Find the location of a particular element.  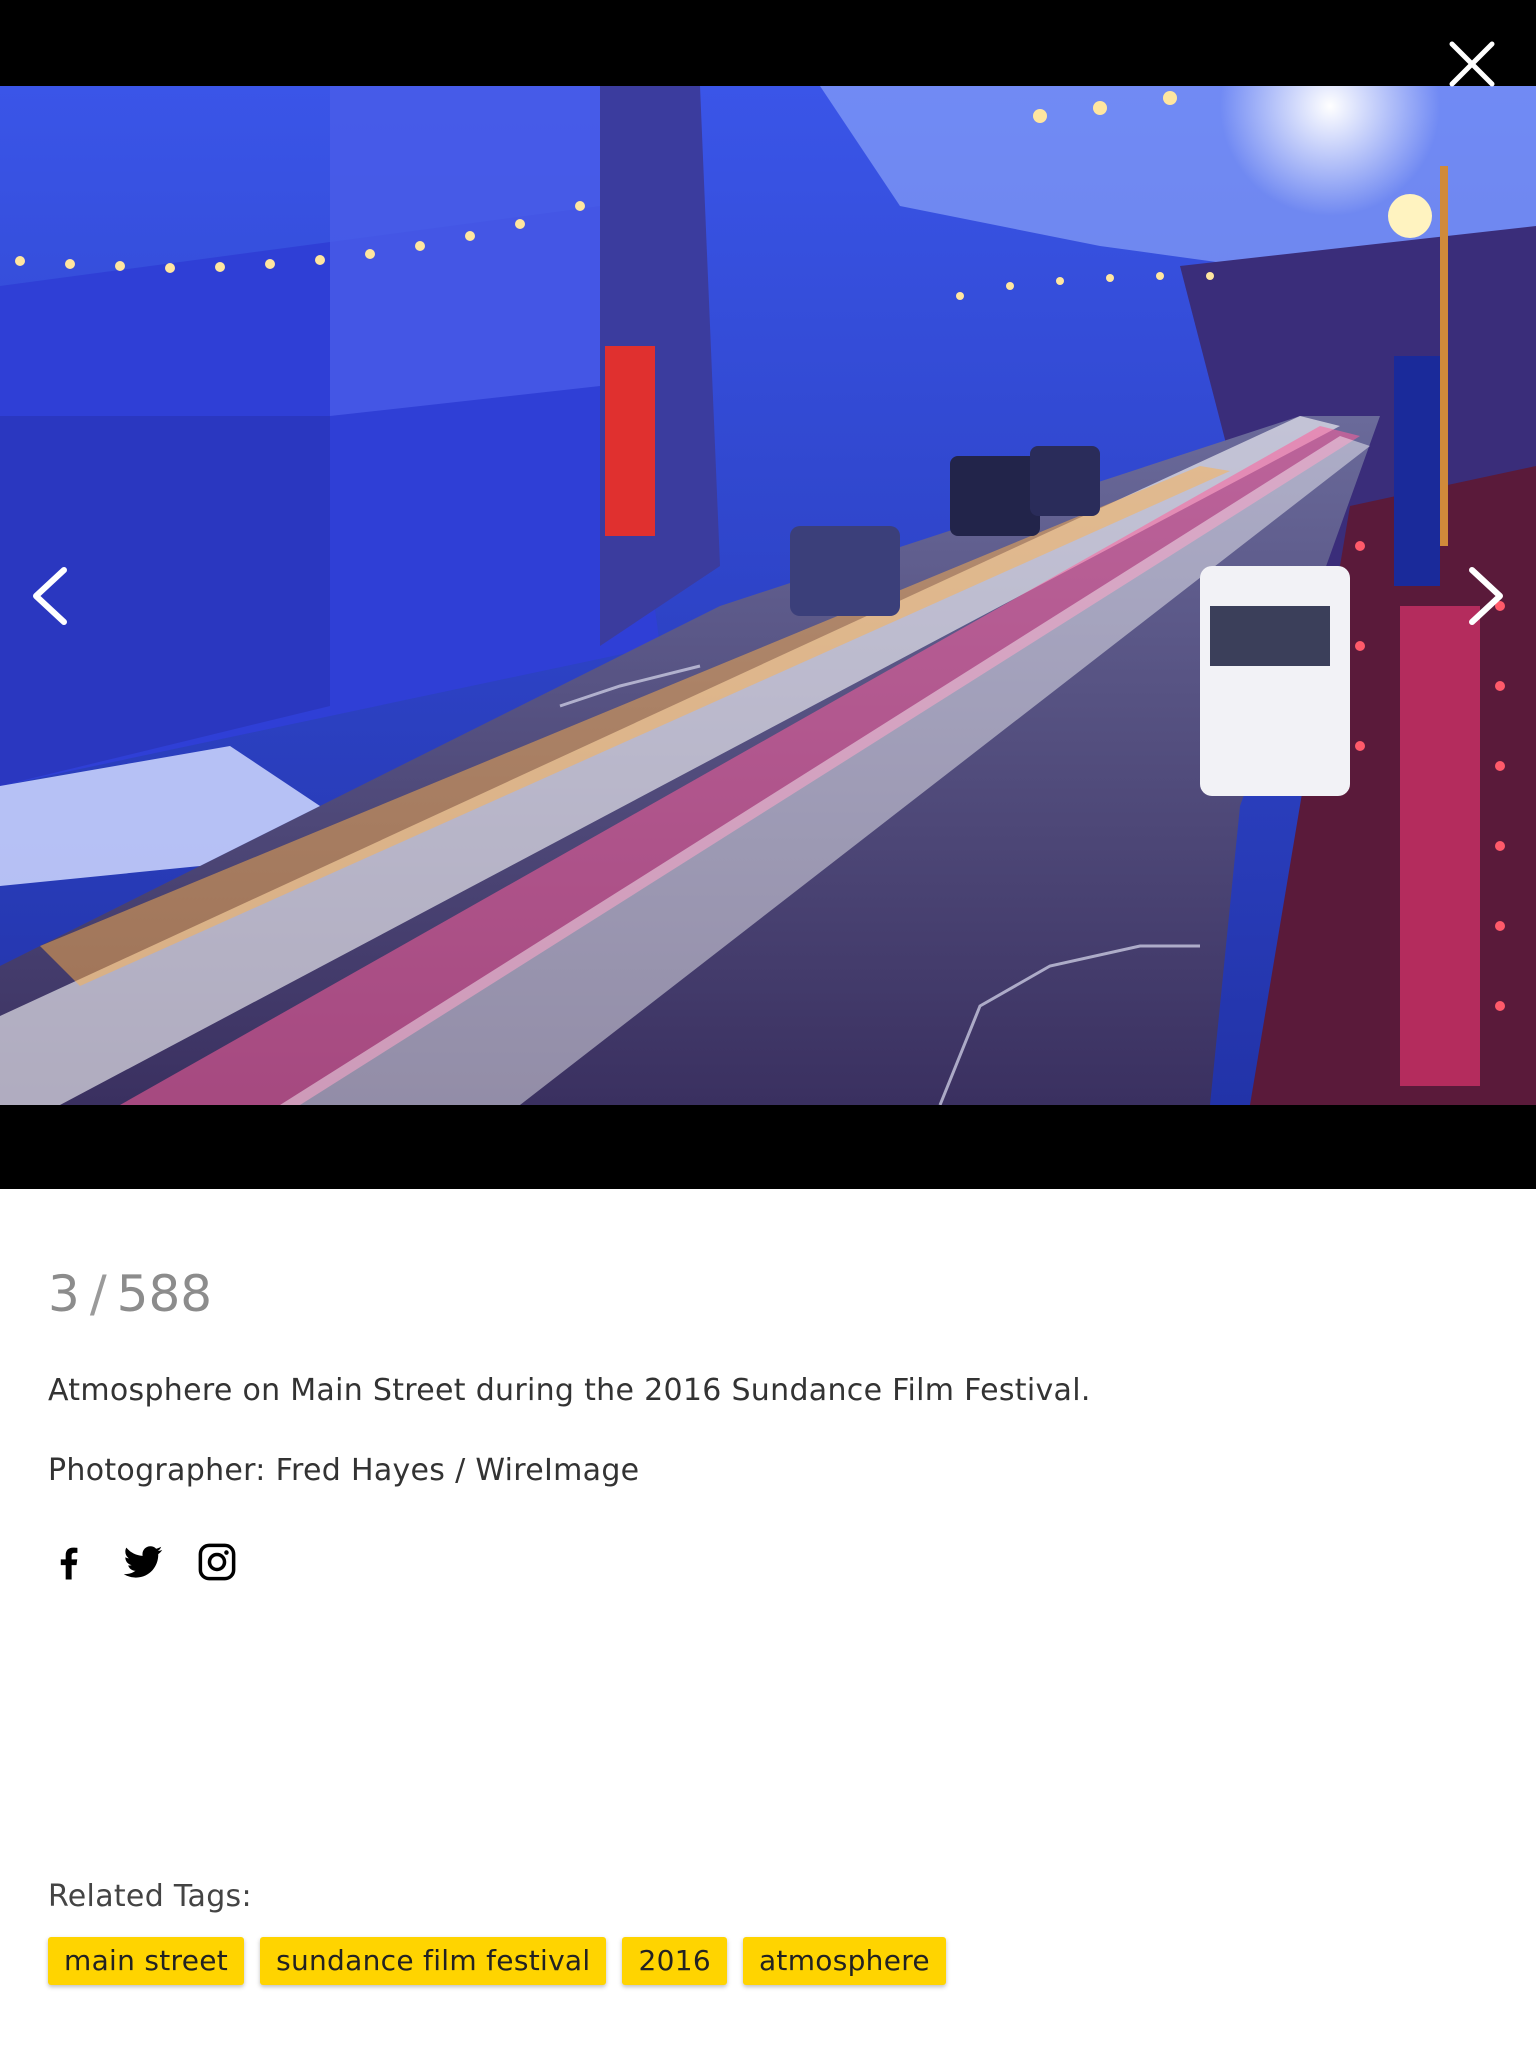

photo-counter: 3/588 is located at coordinates (130, 1294).